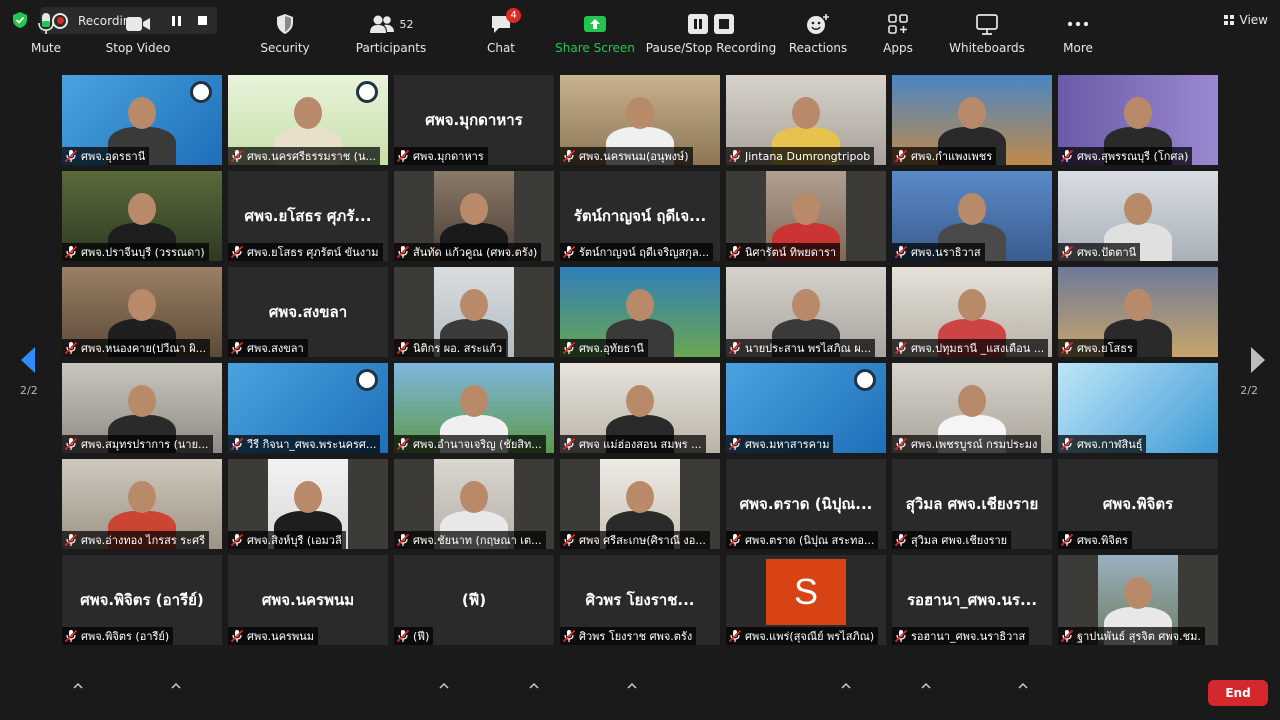  Describe the element at coordinates (632, 686) in the screenshot. I see `share-options-chevron-icon` at that location.